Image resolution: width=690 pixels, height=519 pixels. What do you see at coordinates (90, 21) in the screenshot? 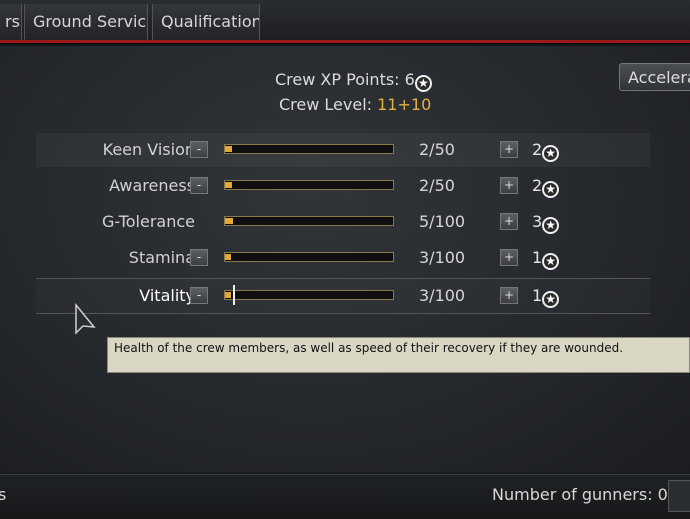
I see `tab-label: Ground Service` at bounding box center [90, 21].